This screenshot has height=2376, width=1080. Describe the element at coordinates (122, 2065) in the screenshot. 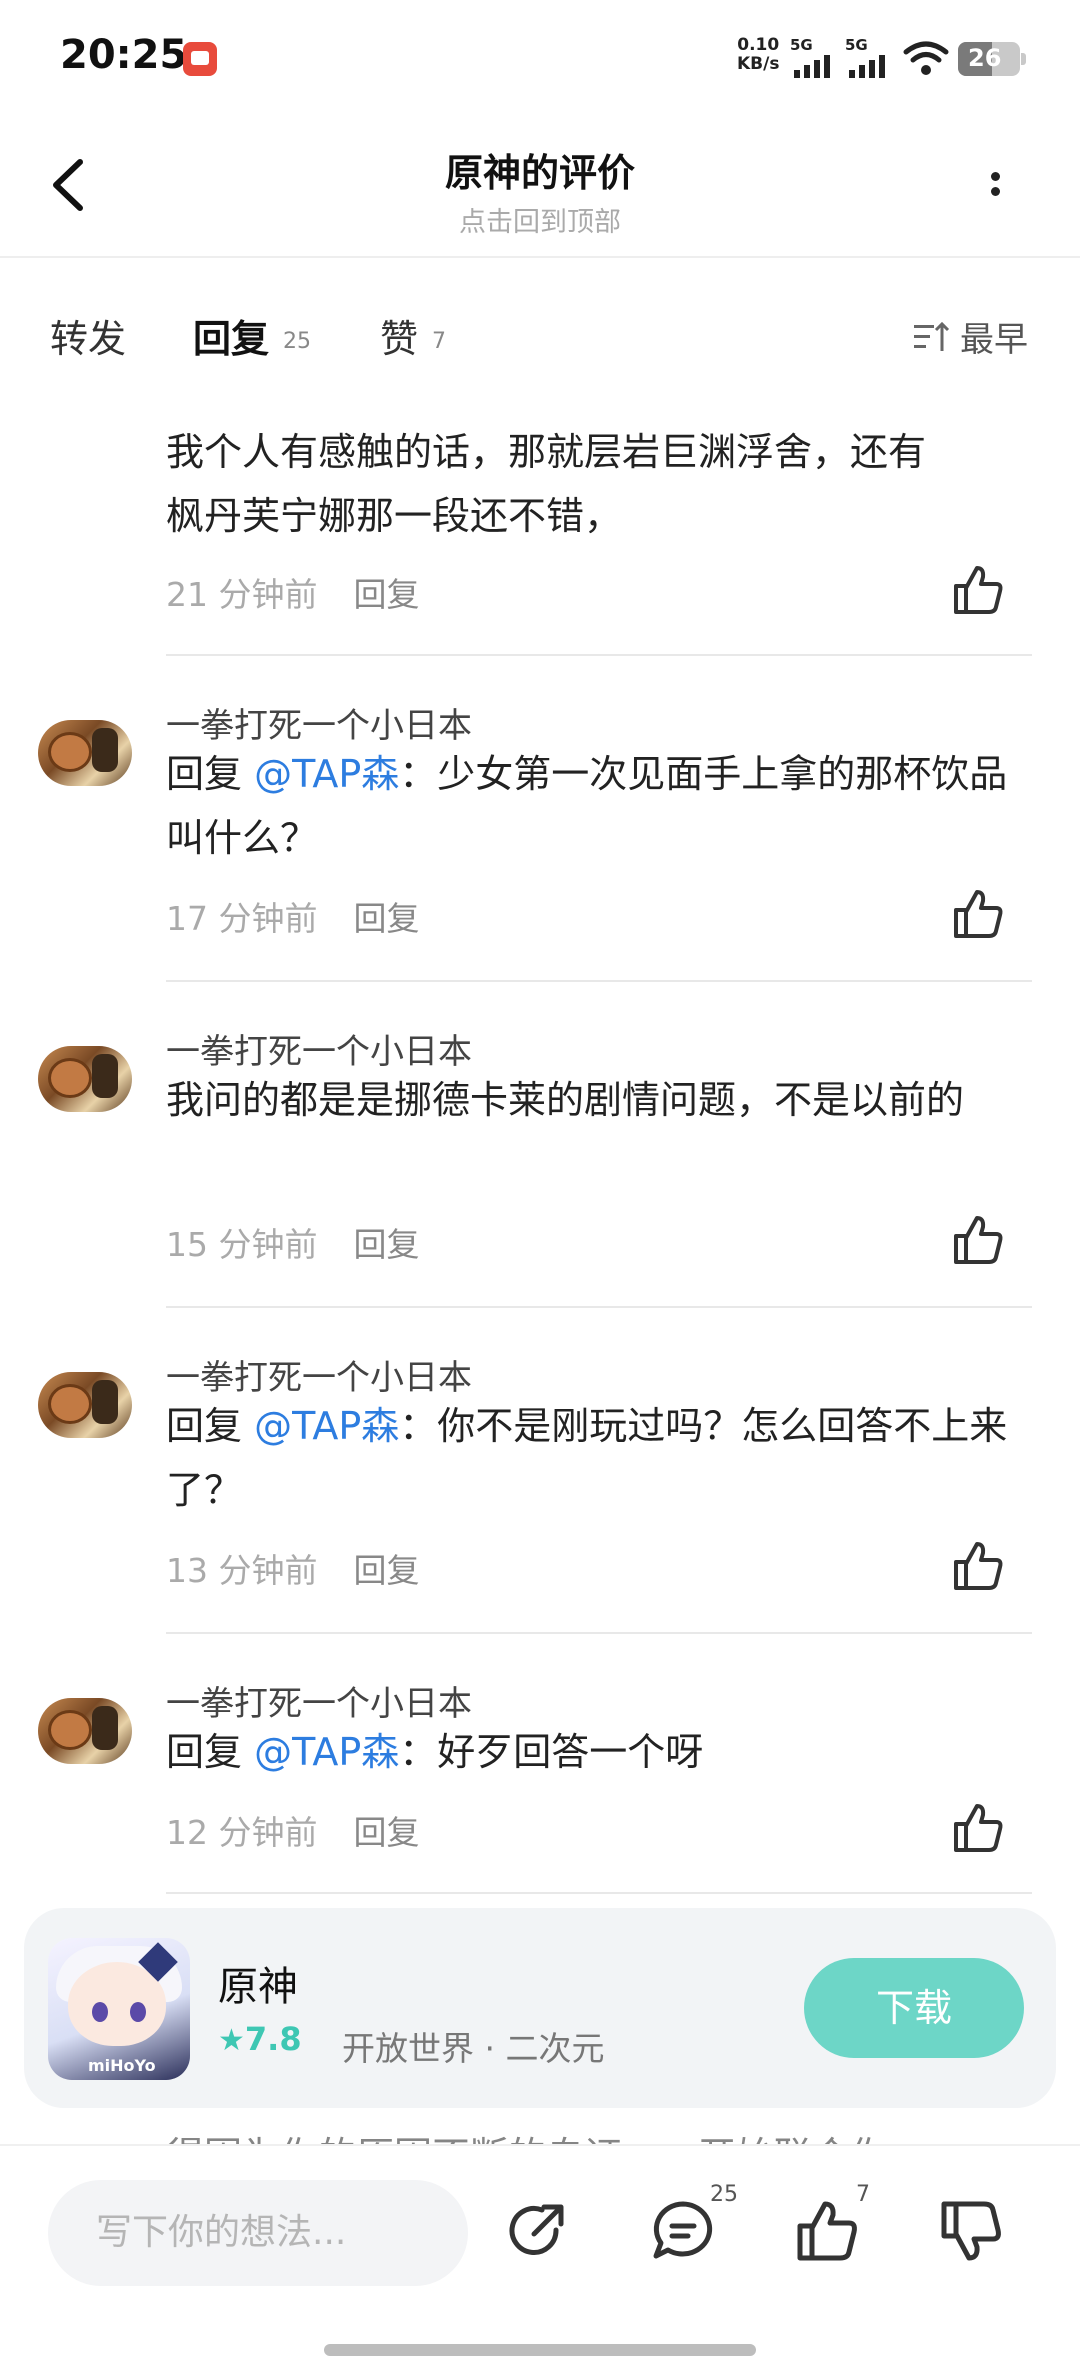

I see `app-icon-badge: miHoYo` at that location.